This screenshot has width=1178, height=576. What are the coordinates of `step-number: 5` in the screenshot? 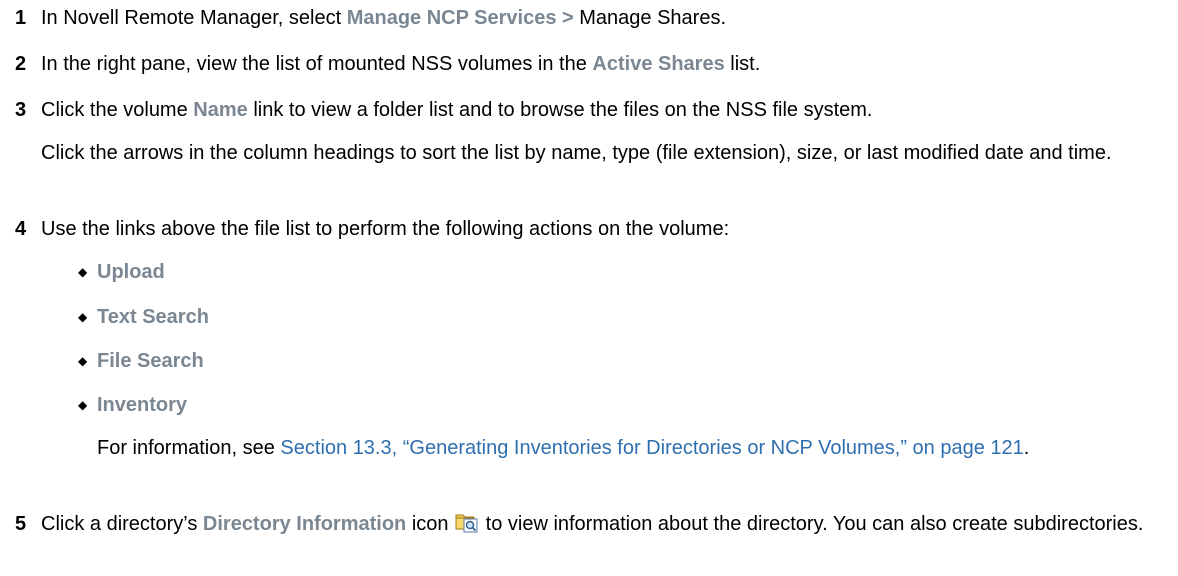 It's located at (21, 524).